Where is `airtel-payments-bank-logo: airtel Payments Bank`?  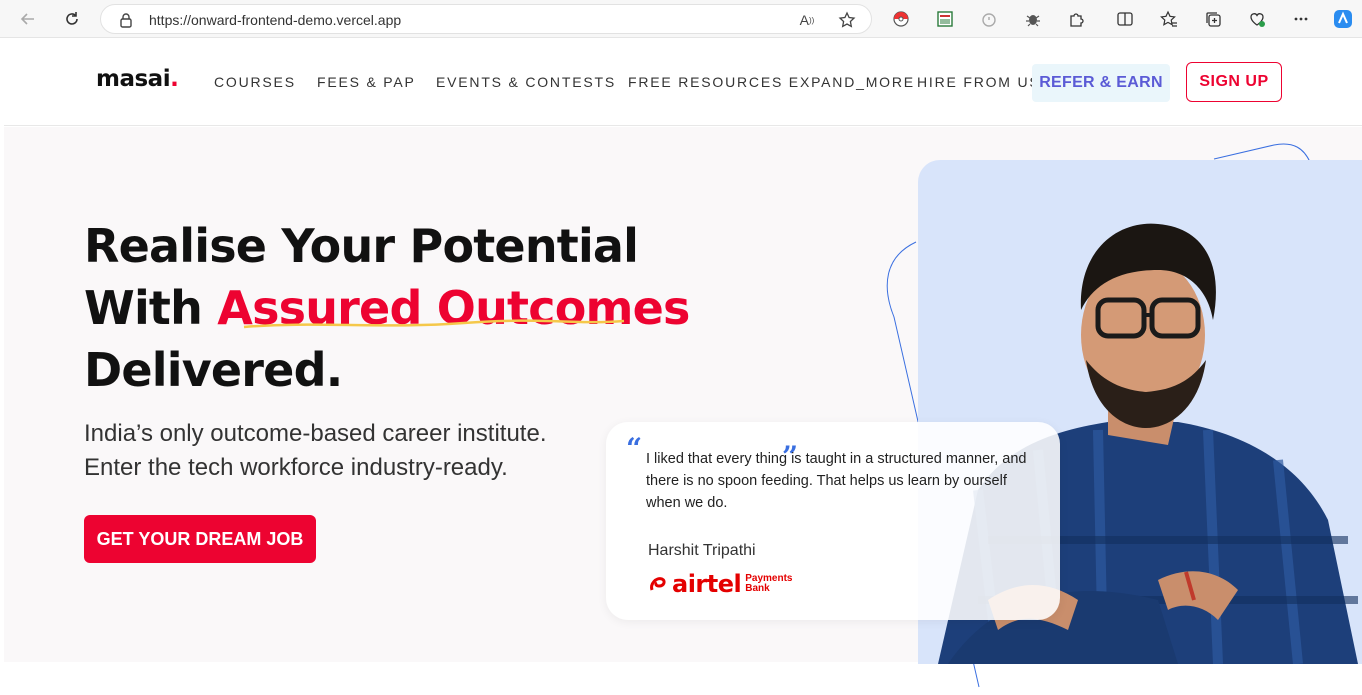 airtel-payments-bank-logo: airtel Payments Bank is located at coordinates (720, 584).